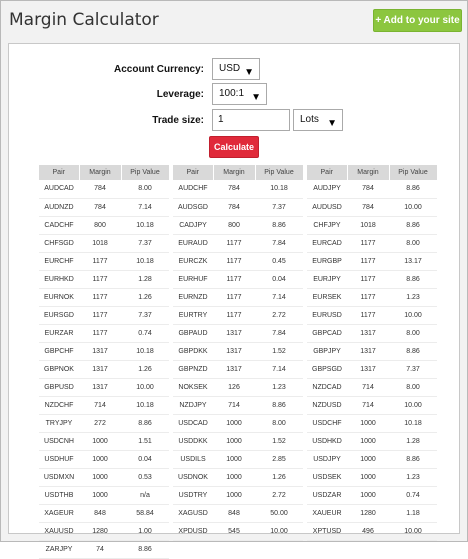 This screenshot has height=559, width=468. I want to click on pair-cell: GBPCHF, so click(59, 351).